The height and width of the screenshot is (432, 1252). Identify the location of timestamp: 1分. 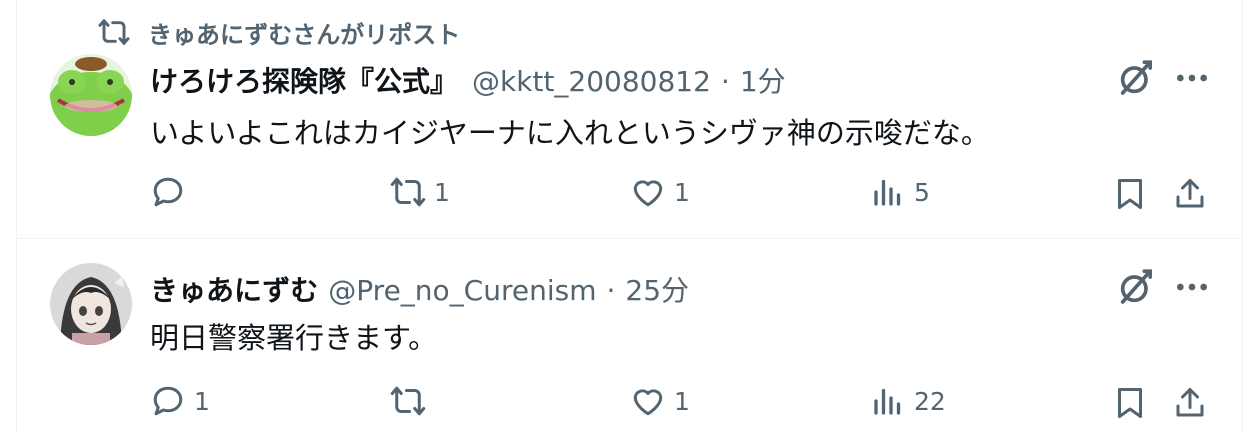
(763, 80).